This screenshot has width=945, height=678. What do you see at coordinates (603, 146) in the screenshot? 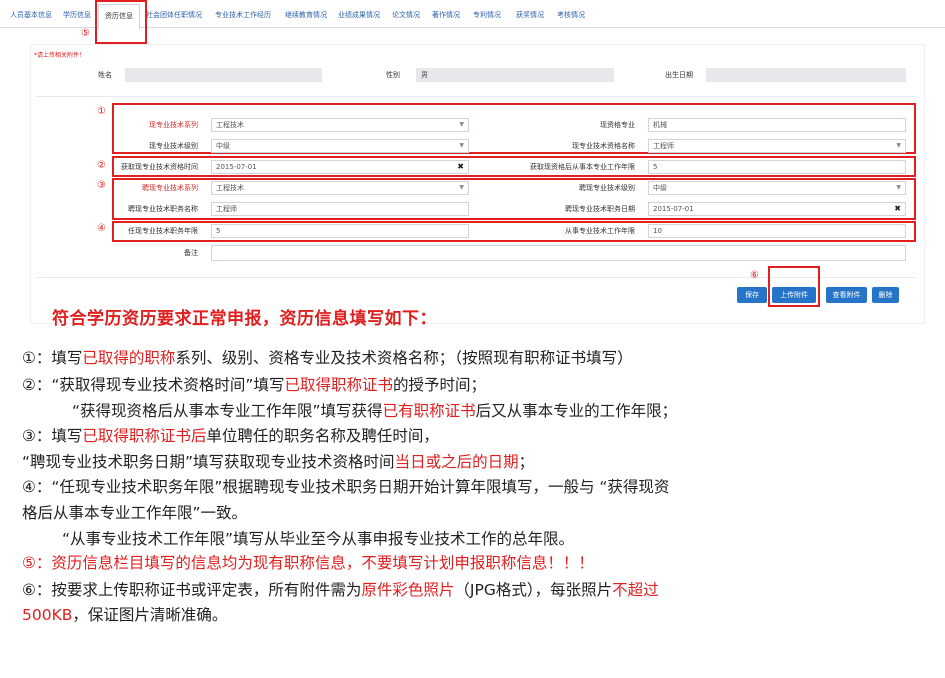
I see `qual-name-label: 现专业技术资格名称` at bounding box center [603, 146].